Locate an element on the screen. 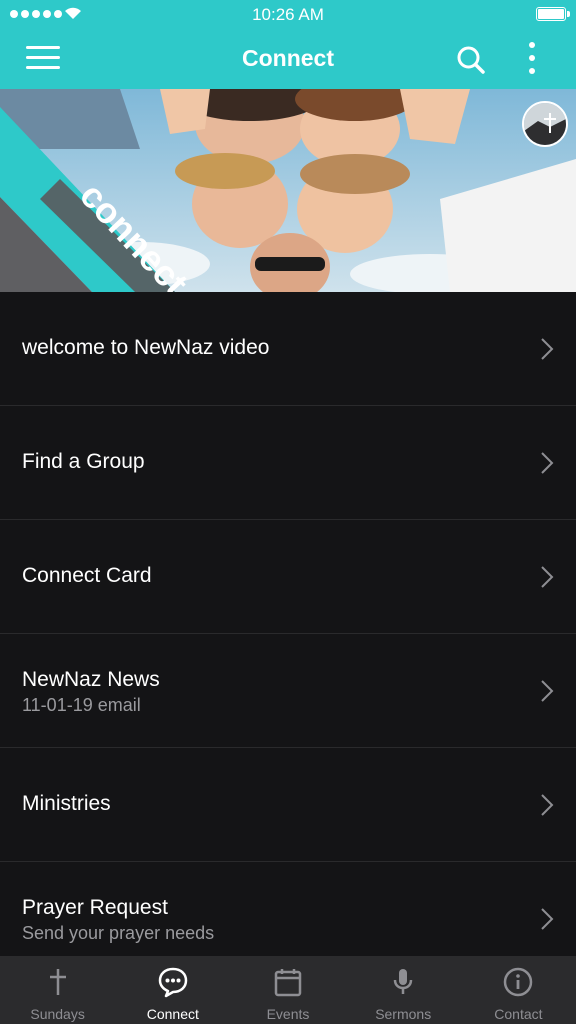 The height and width of the screenshot is (1024, 576). calendar-icon is located at coordinates (288, 983).